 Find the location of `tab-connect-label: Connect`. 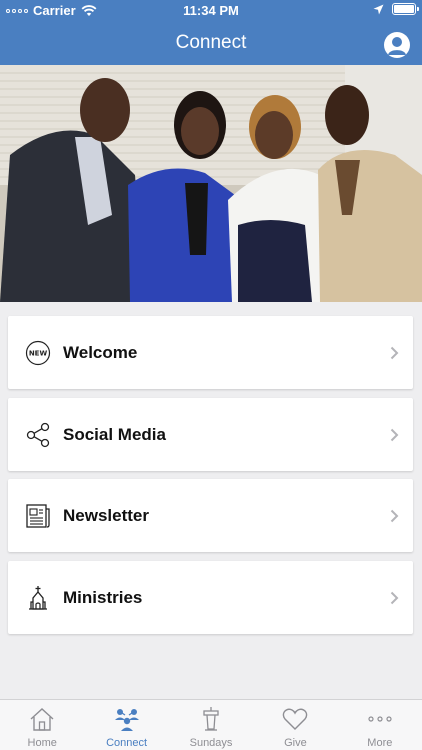

tab-connect-label: Connect is located at coordinates (127, 743).